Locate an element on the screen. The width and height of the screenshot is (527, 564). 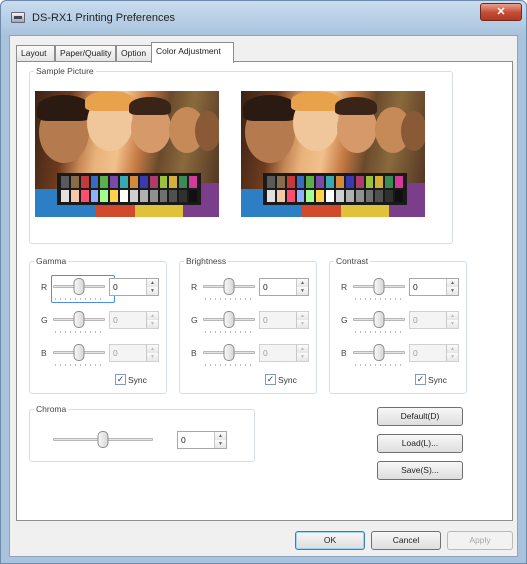
title-bar: DS-RX1 Printing Preferences ✕ is located at coordinates (263, 18).